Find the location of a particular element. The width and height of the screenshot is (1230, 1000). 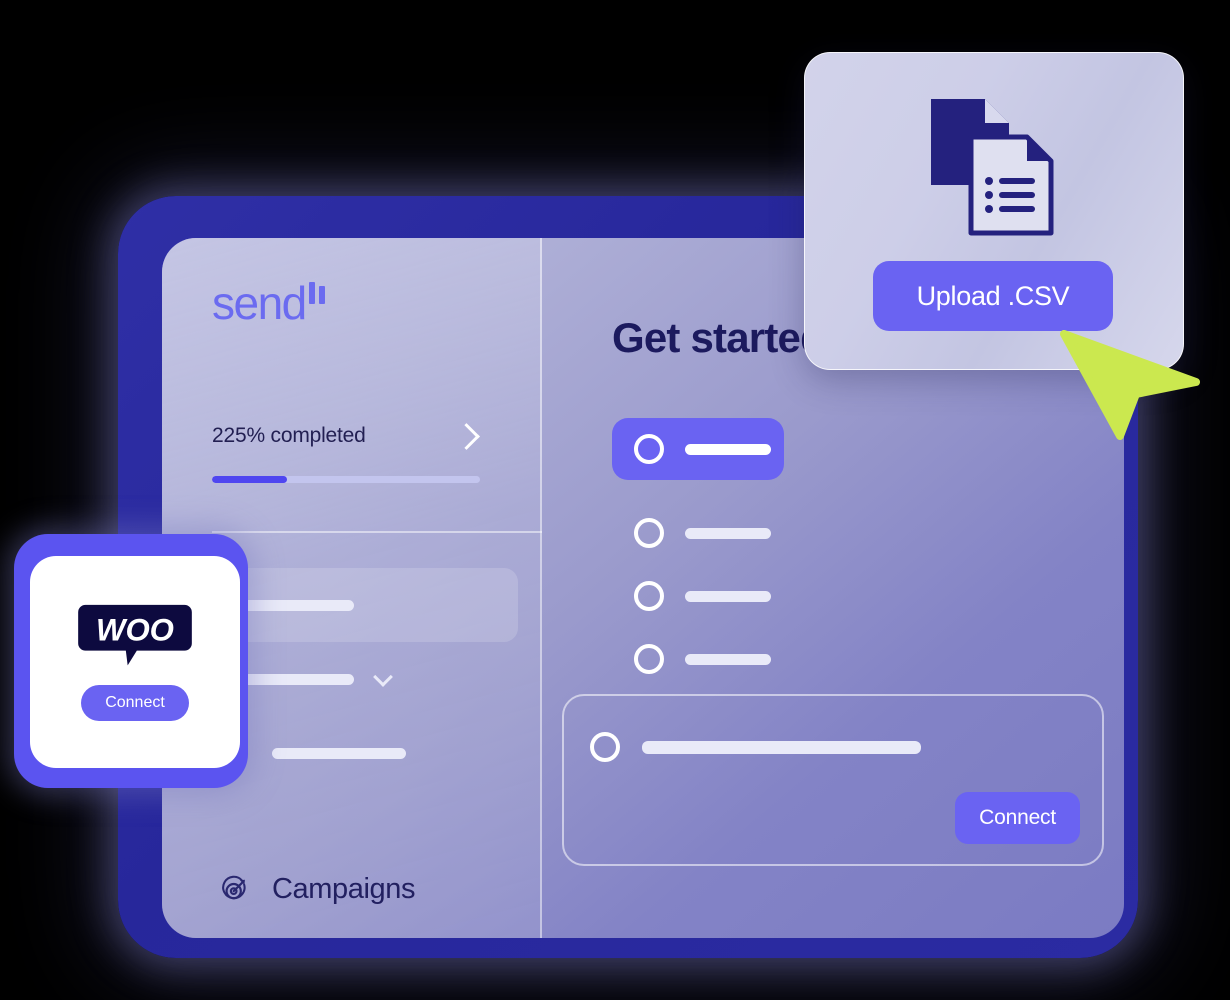

checklist-item-3-radio-icon is located at coordinates (649, 596).